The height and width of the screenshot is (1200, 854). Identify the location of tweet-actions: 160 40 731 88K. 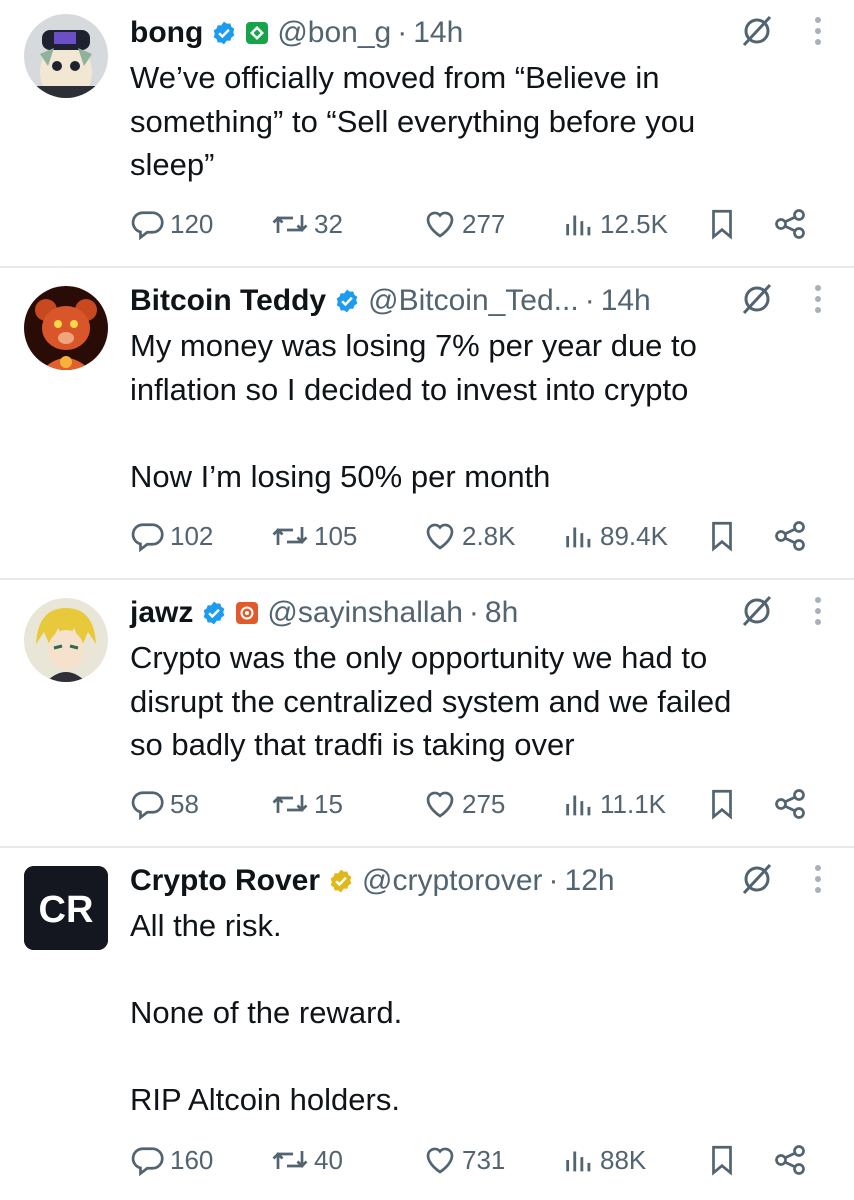
(477, 1160).